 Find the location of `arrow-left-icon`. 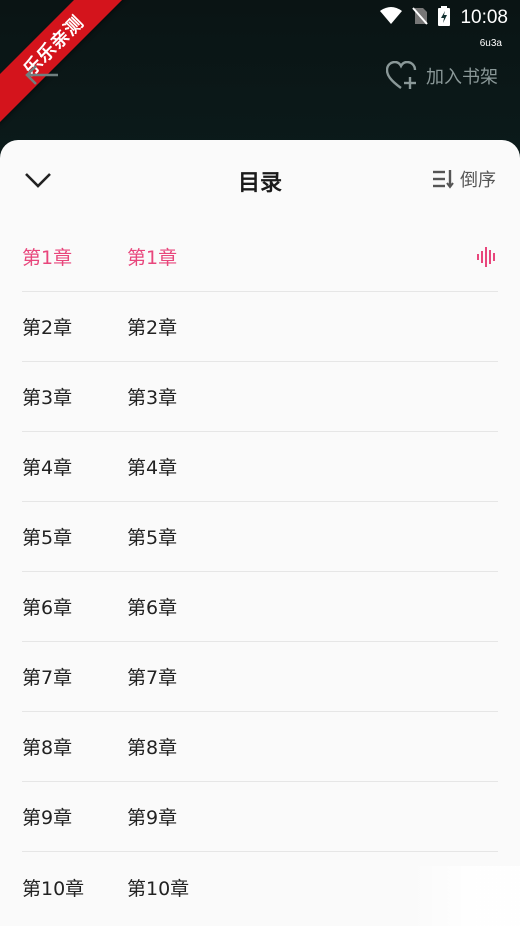

arrow-left-icon is located at coordinates (41, 75).